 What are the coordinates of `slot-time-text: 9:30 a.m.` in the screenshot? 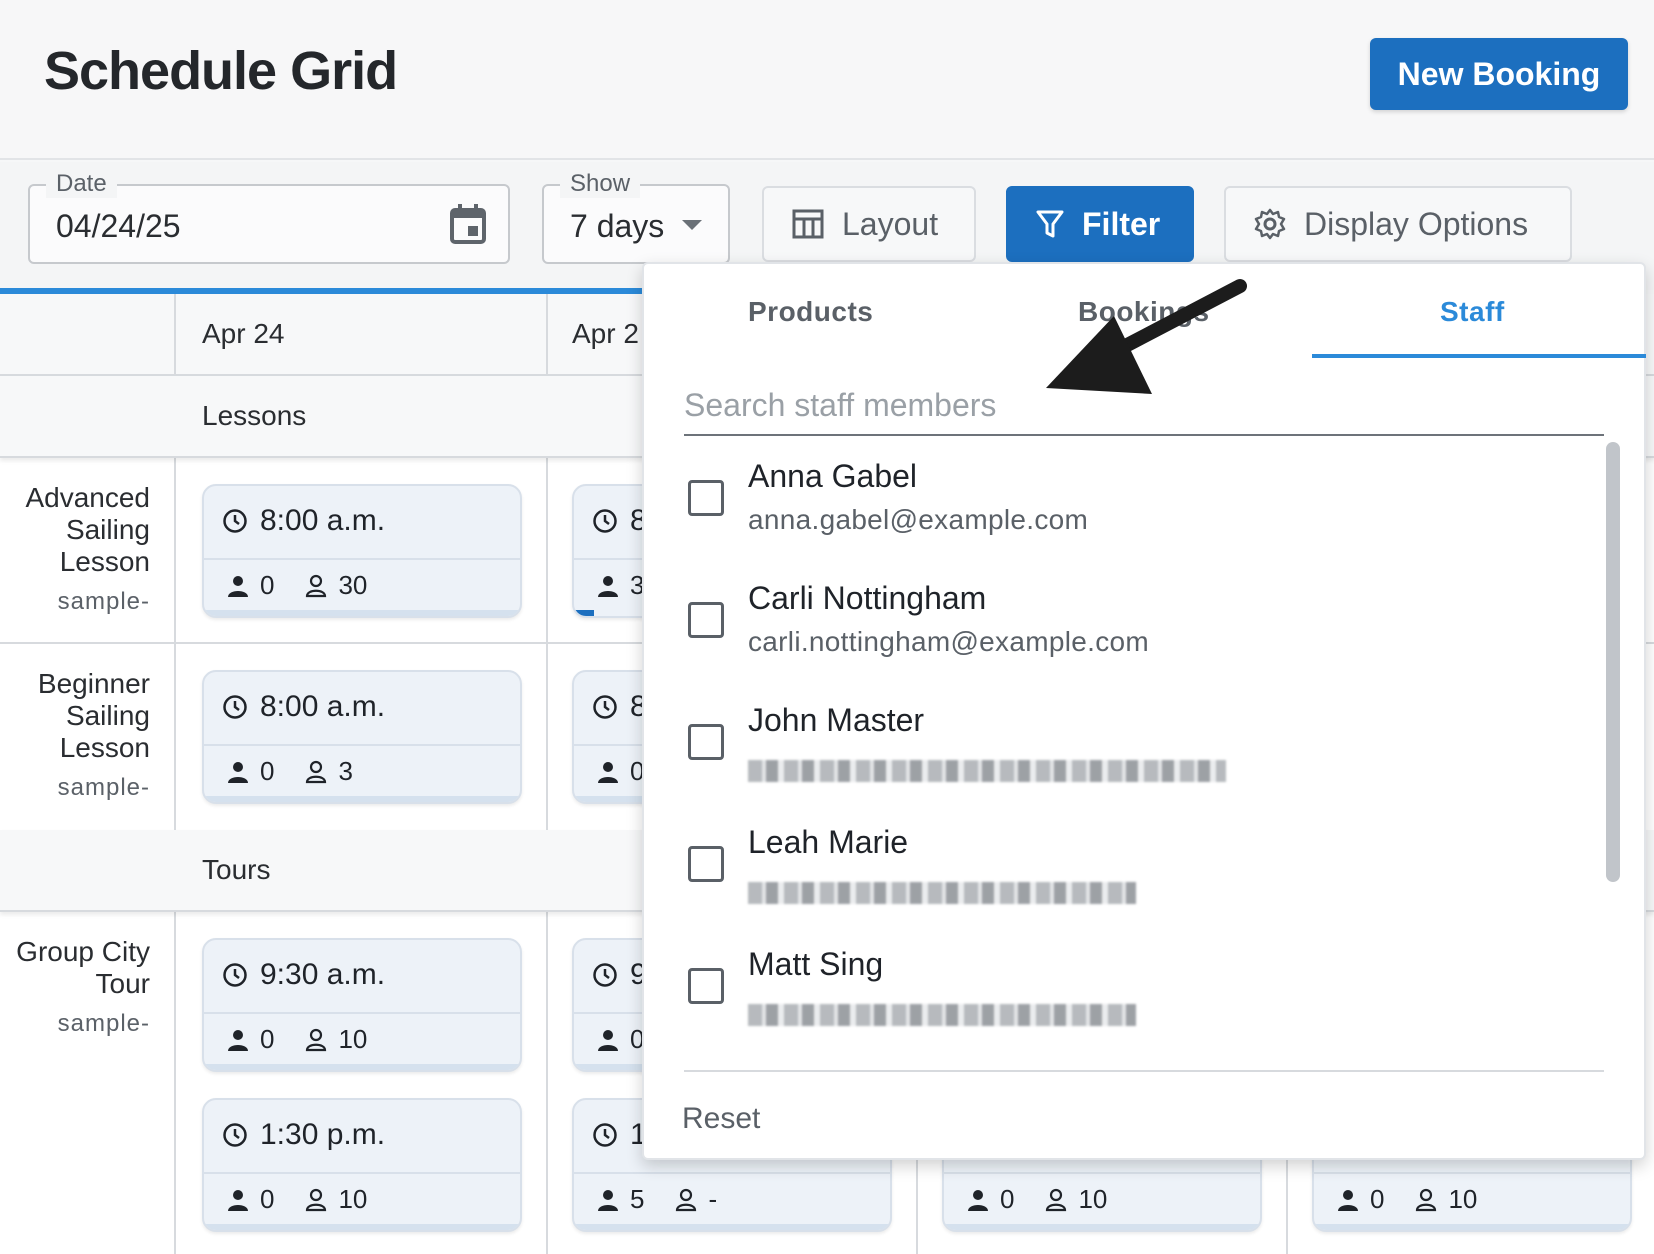 It's located at (323, 974).